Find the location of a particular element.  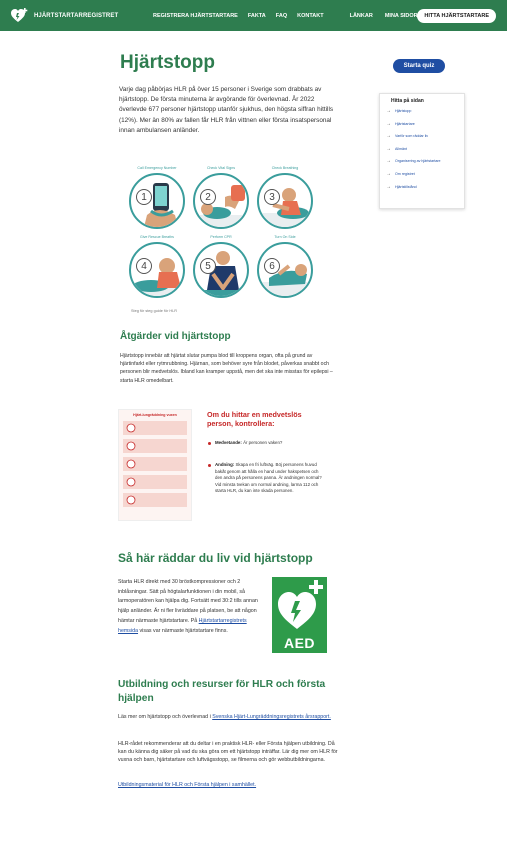

toc-item-label: Varför som räddar liv is located at coordinates (412, 136).